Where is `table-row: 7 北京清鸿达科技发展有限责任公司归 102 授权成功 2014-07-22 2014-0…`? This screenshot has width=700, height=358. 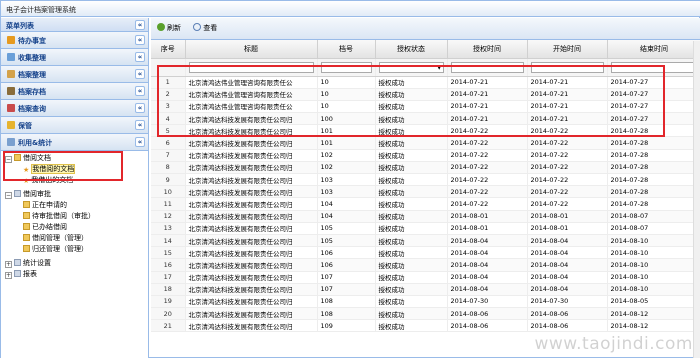
table-row: 7 北京清鸿达科技发展有限责任公司归 102 授权成功 2014-07-22 2014-0… is located at coordinates (425, 155).